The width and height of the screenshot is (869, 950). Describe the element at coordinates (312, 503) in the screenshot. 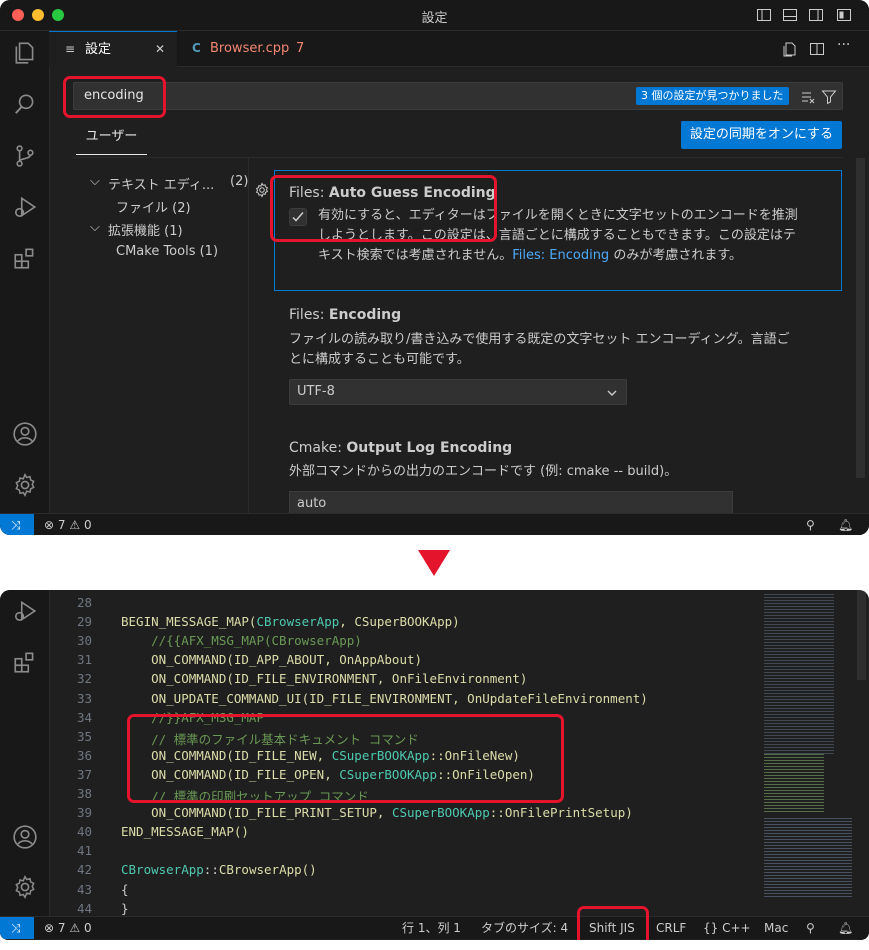

I see `input-value: auto` at that location.